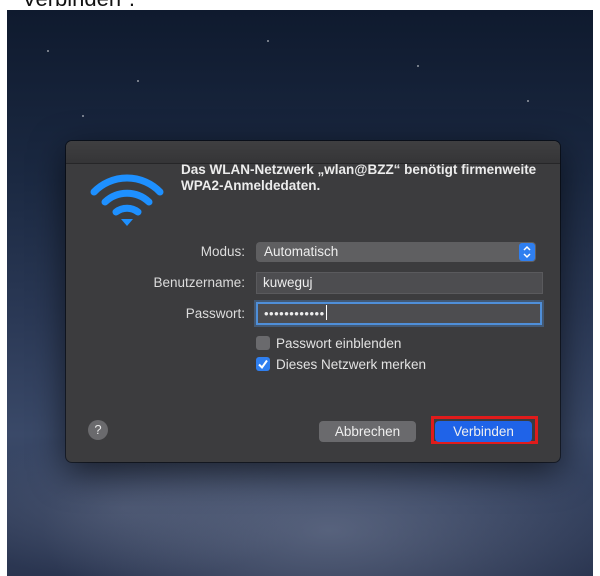  Describe the element at coordinates (399, 313) in the screenshot. I see `password-field: ••••••••••••` at that location.